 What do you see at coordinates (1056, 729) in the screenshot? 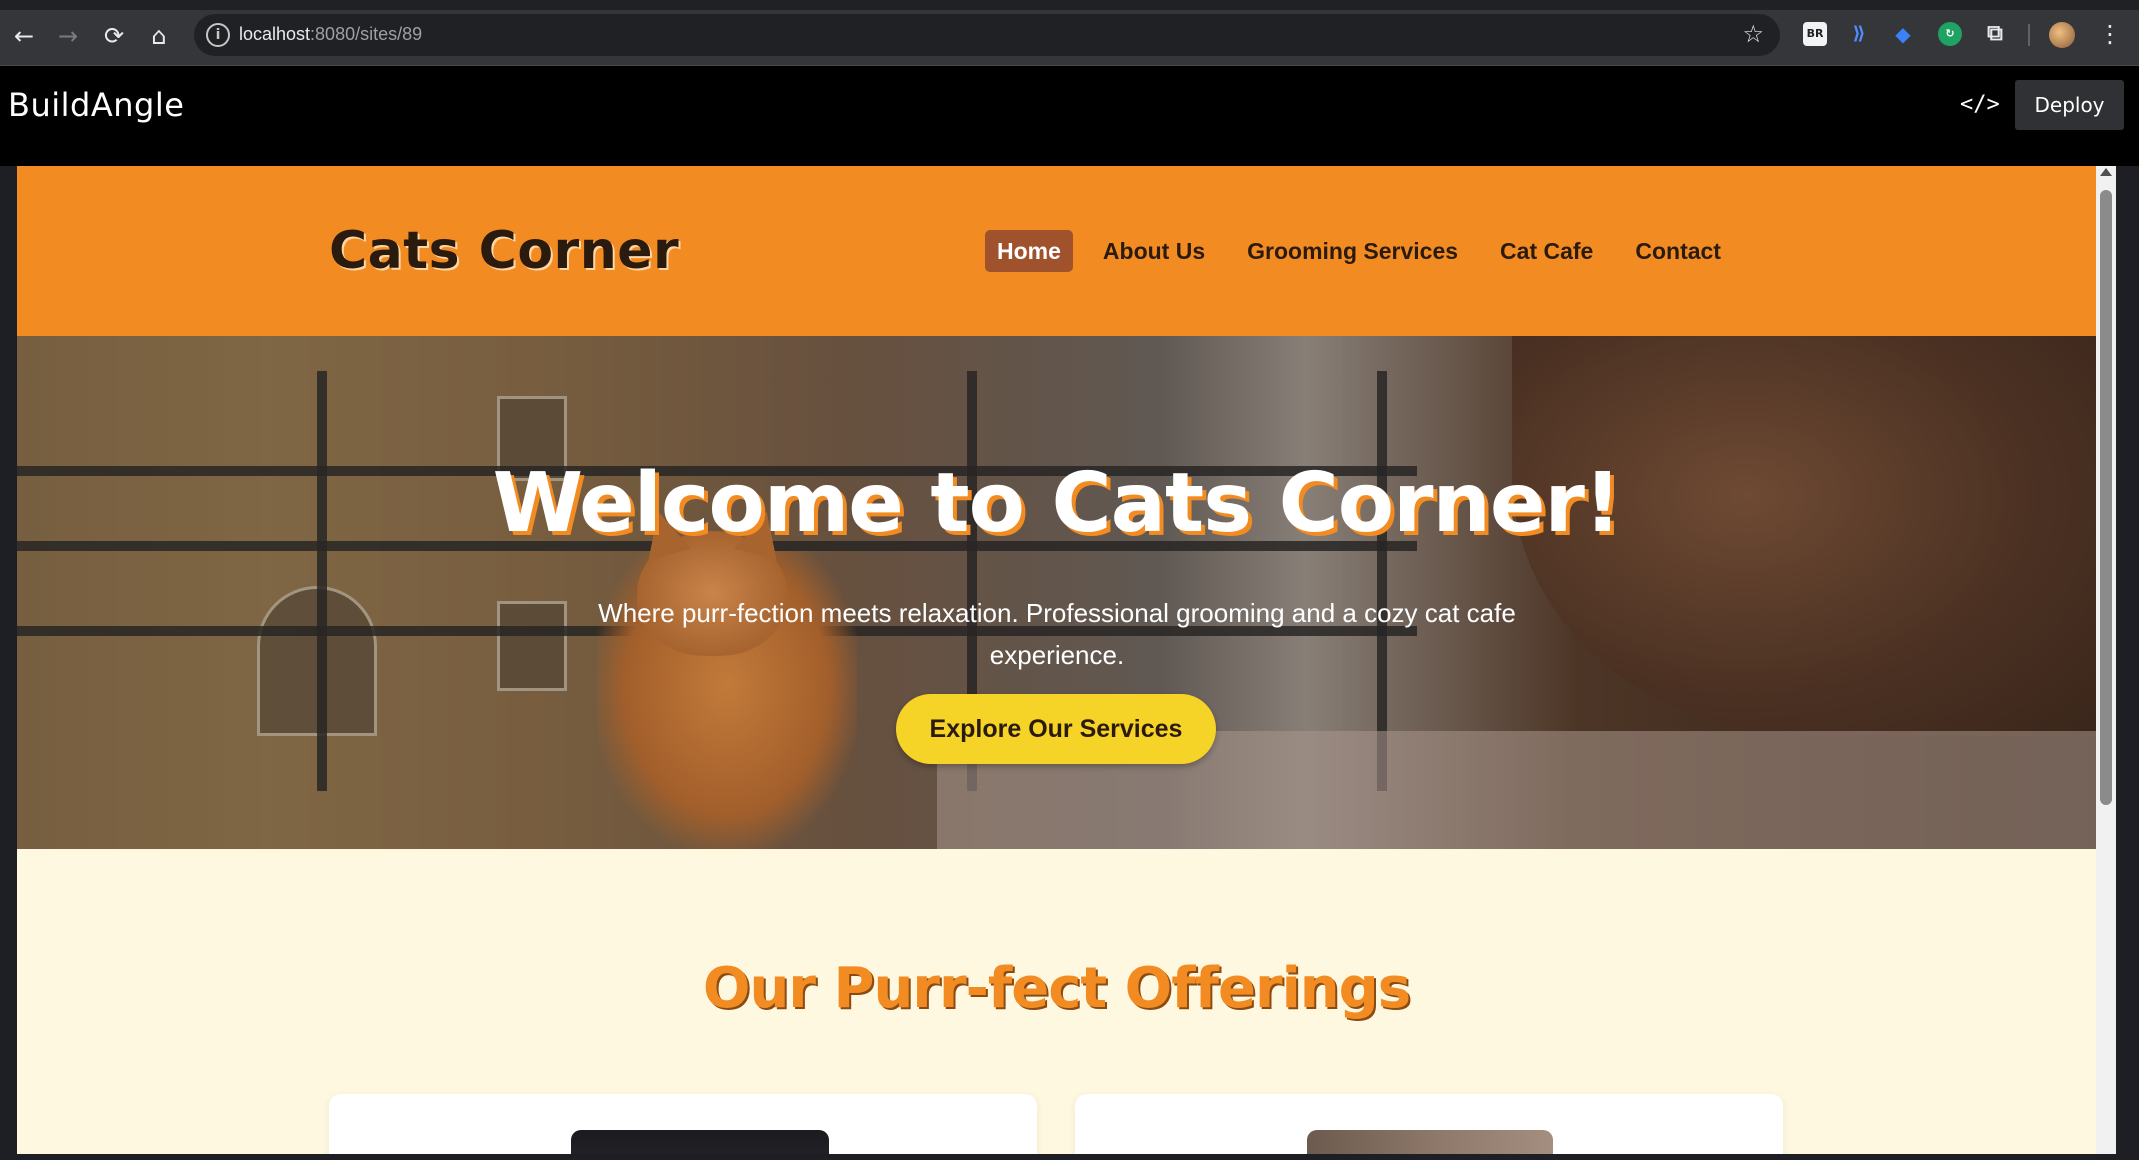
I see `explore-services-button: Explore Our Services` at bounding box center [1056, 729].